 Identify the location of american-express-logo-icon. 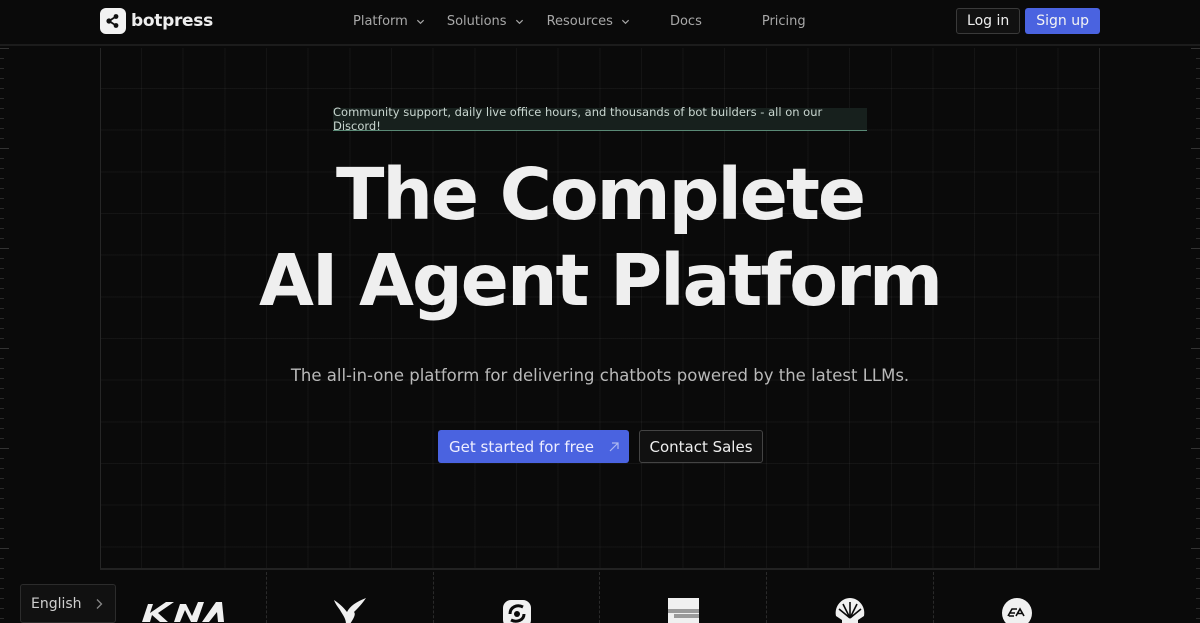
(683, 610).